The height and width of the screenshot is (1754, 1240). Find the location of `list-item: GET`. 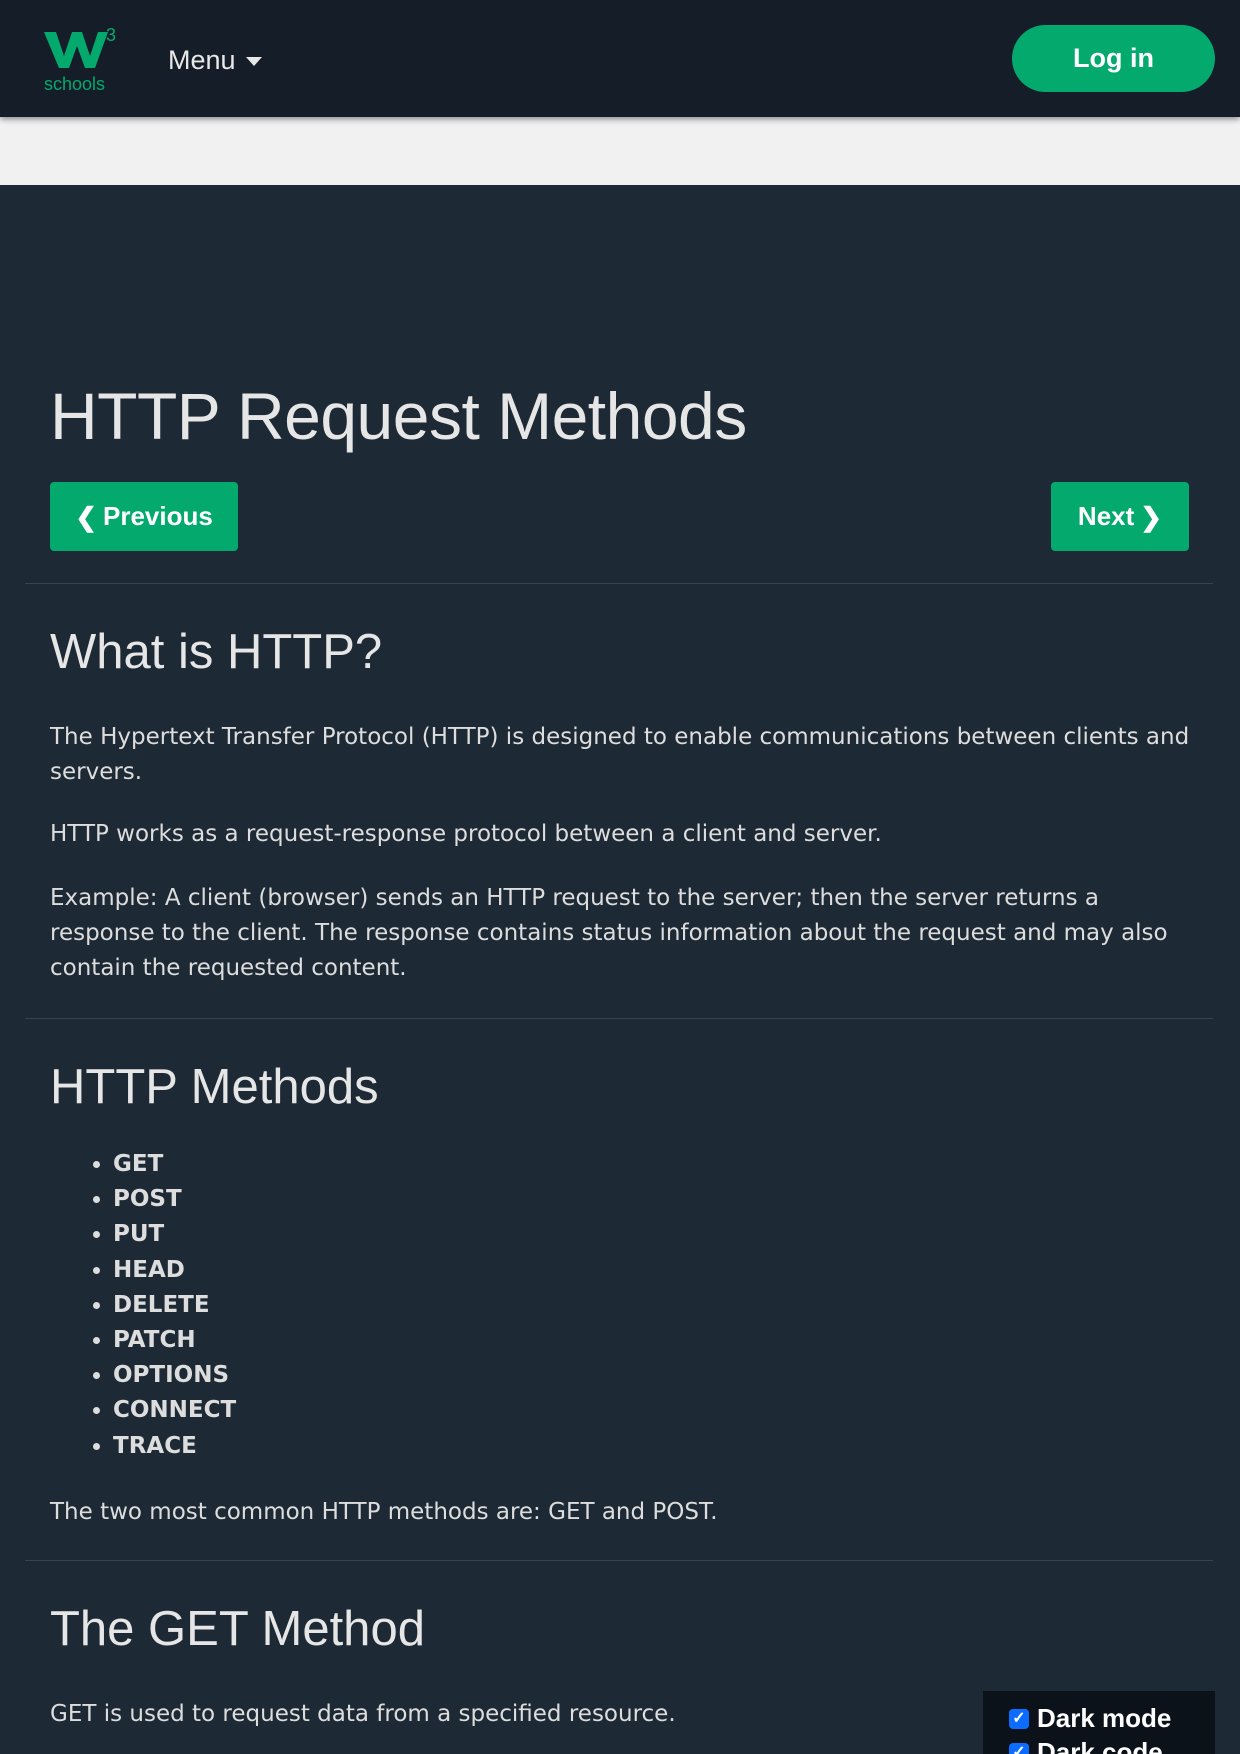

list-item: GET is located at coordinates (174, 1164).